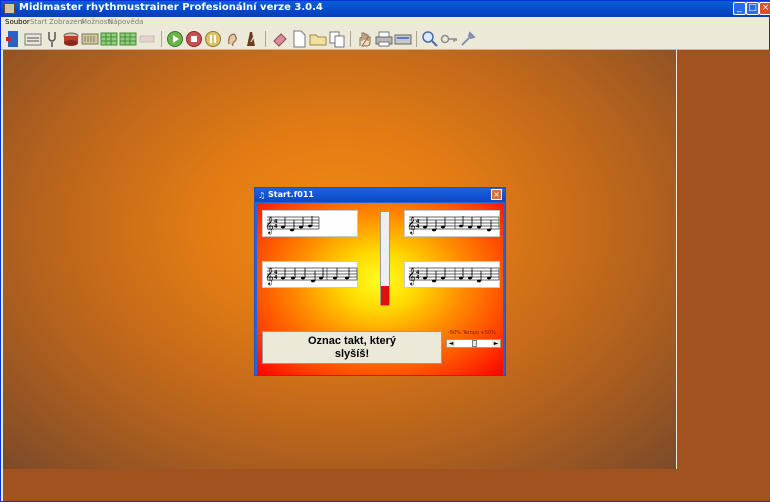 This screenshot has height=502, width=770. Describe the element at coordinates (232, 39) in the screenshot. I see `ear-icon` at that location.